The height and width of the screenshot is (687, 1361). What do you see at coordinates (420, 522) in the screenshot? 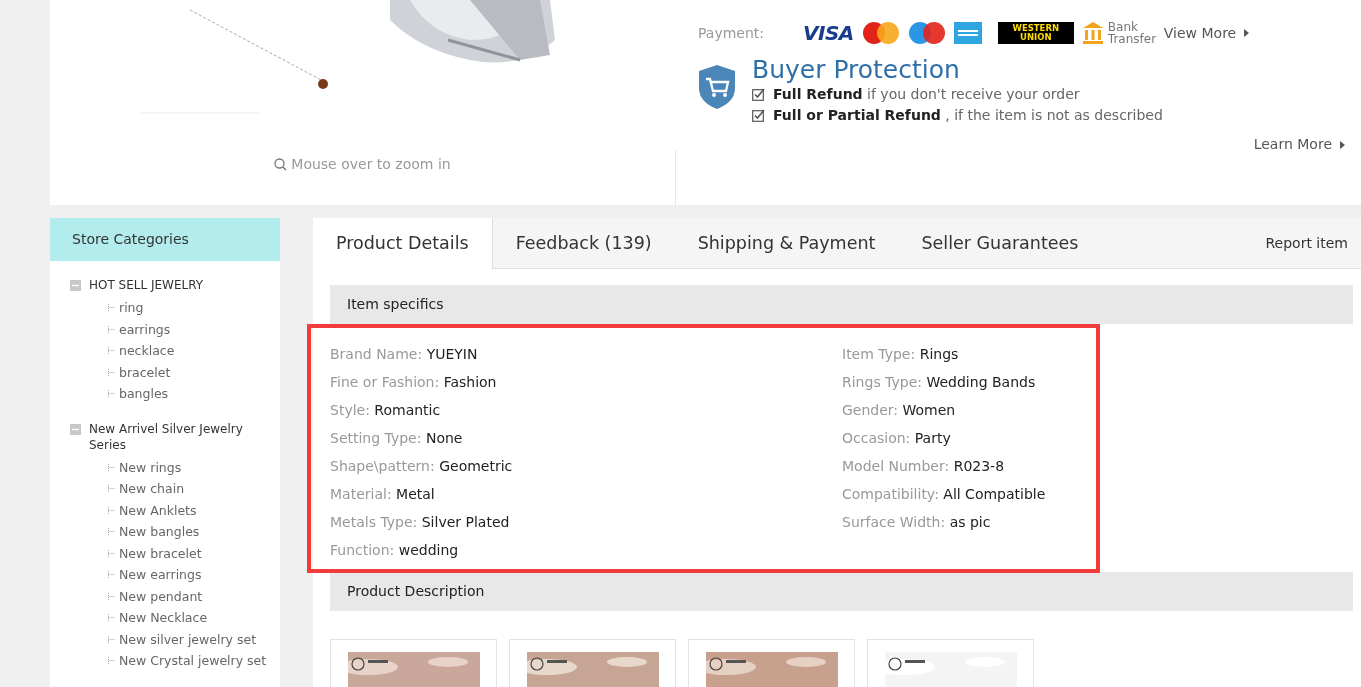
I see `spec-text: Metals Type: Silver Plated` at bounding box center [420, 522].